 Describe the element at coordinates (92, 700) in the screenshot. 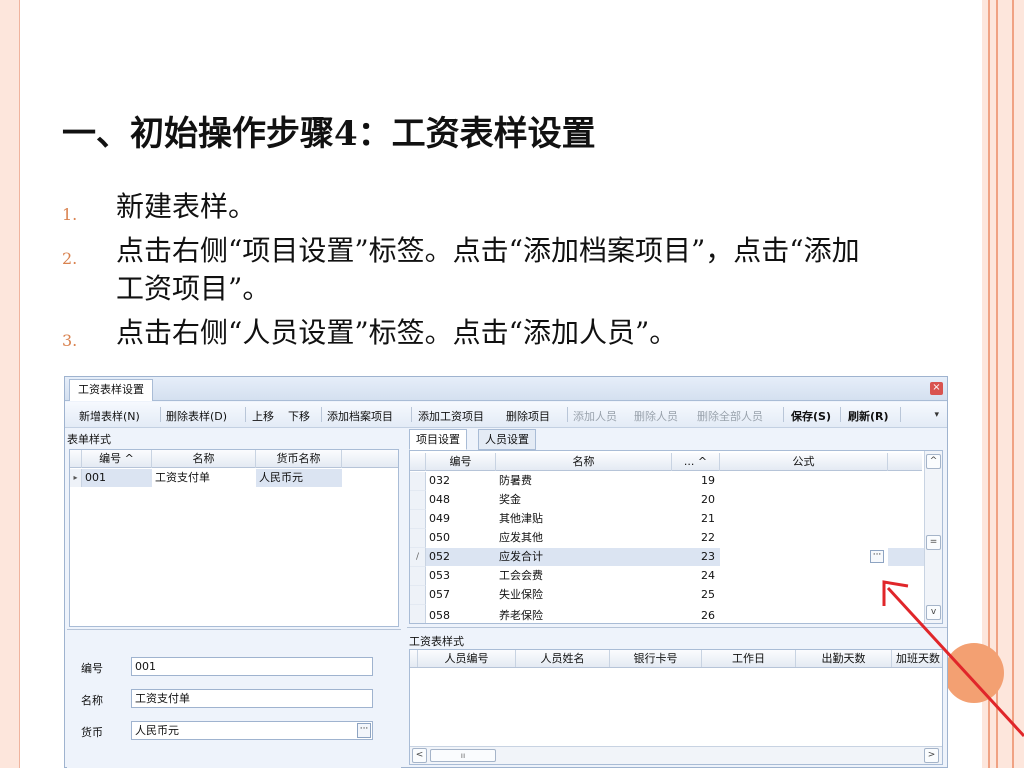

I see `template-name-label: 名称` at that location.